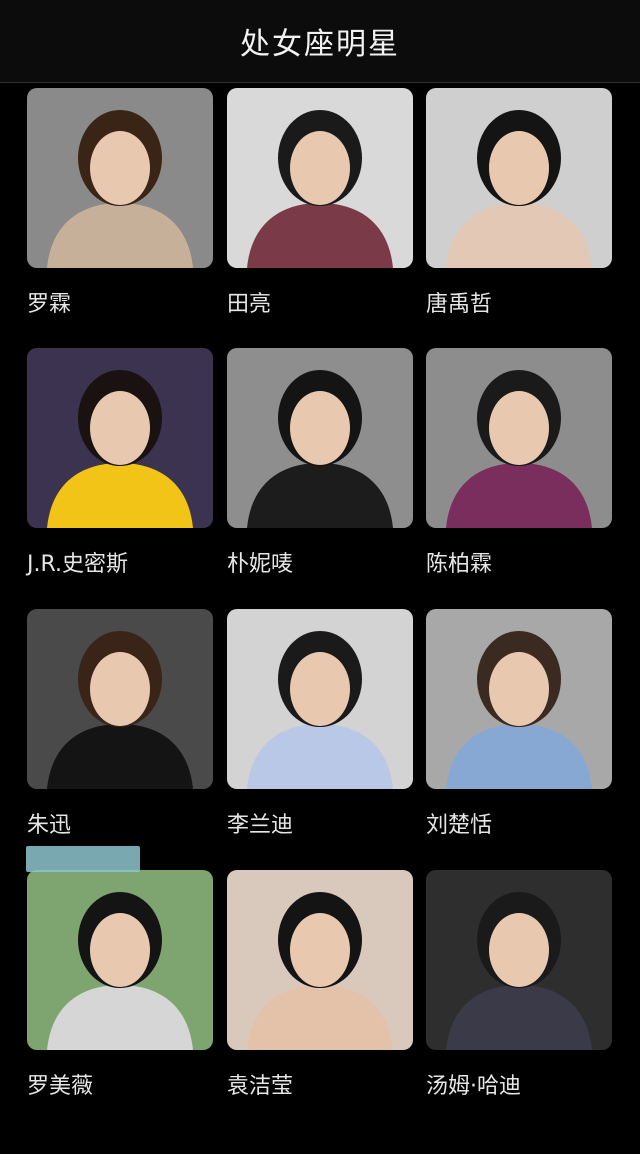 The image size is (640, 1154). I want to click on celebrity-card: 罗霖, so click(122, 203).